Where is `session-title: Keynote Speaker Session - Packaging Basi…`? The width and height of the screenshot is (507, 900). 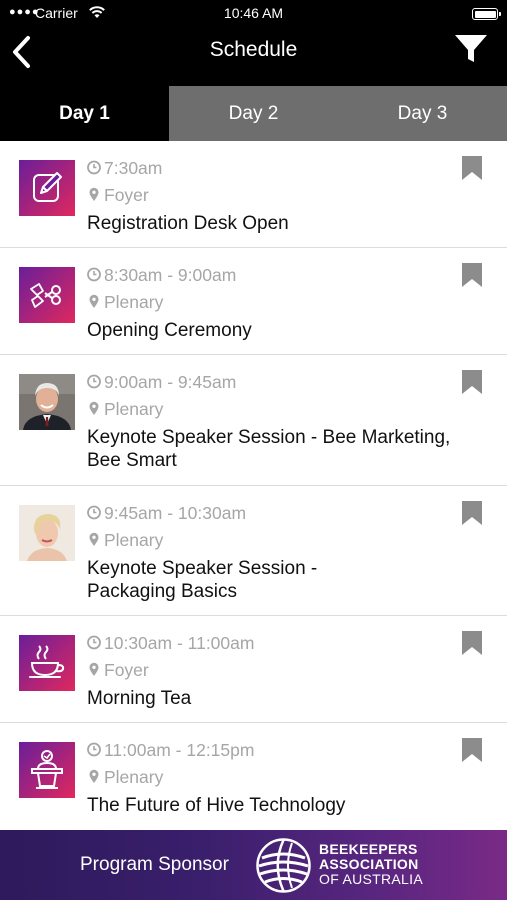
session-title: Keynote Speaker Session - Packaging Basi… is located at coordinates (202, 580).